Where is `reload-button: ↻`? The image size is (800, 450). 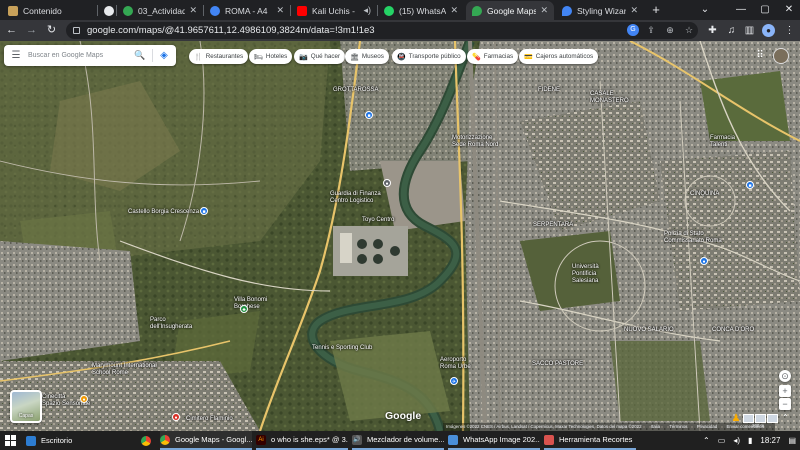 reload-button: ↻ is located at coordinates (51, 30).